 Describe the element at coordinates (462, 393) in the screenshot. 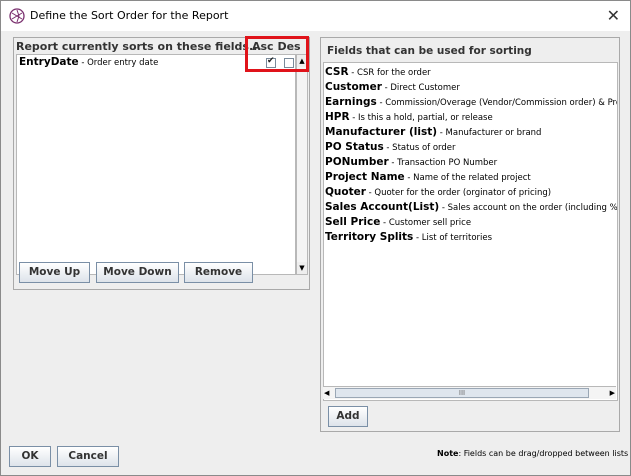

I see `scroll-thumb: III` at that location.